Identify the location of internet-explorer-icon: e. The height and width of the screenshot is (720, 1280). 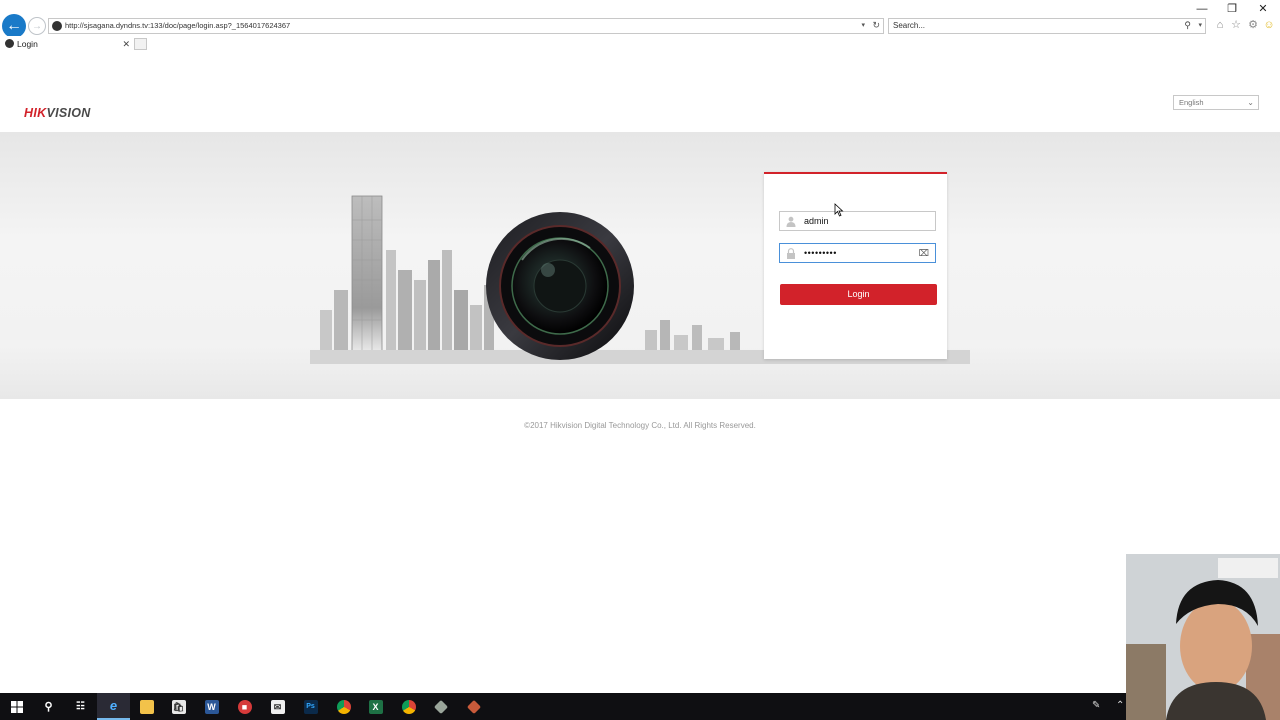
(113, 706).